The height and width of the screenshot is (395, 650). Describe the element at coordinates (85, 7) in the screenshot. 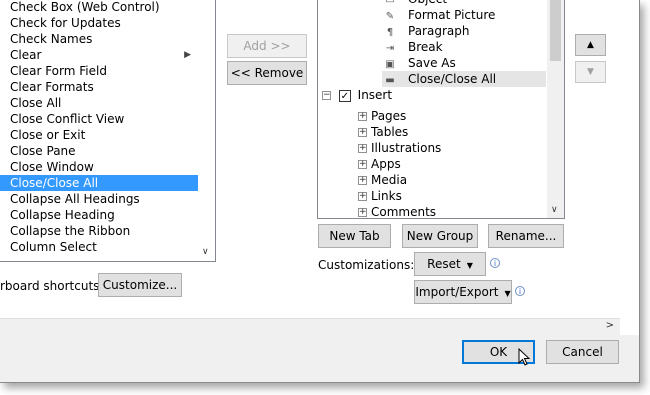

I see `command-label: Check Box (Web Control)` at that location.